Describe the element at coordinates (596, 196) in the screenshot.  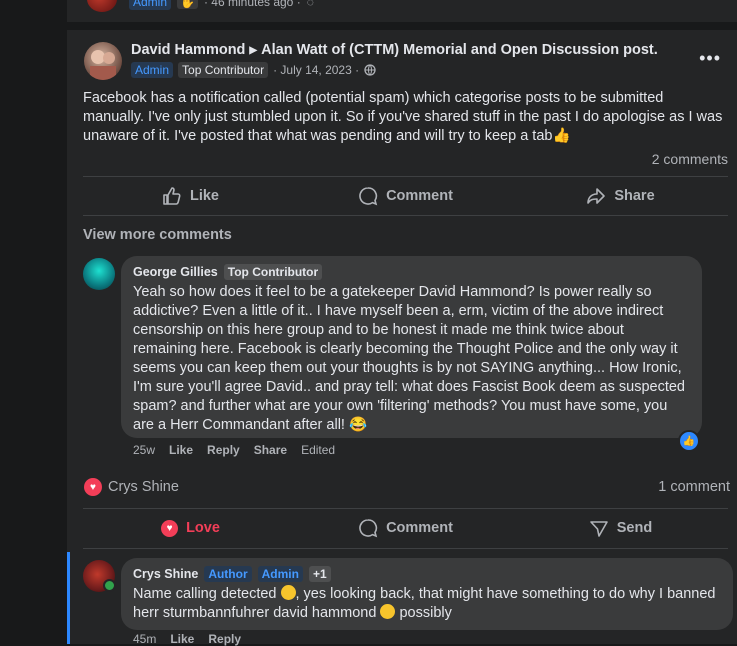
I see `share-icon` at that location.